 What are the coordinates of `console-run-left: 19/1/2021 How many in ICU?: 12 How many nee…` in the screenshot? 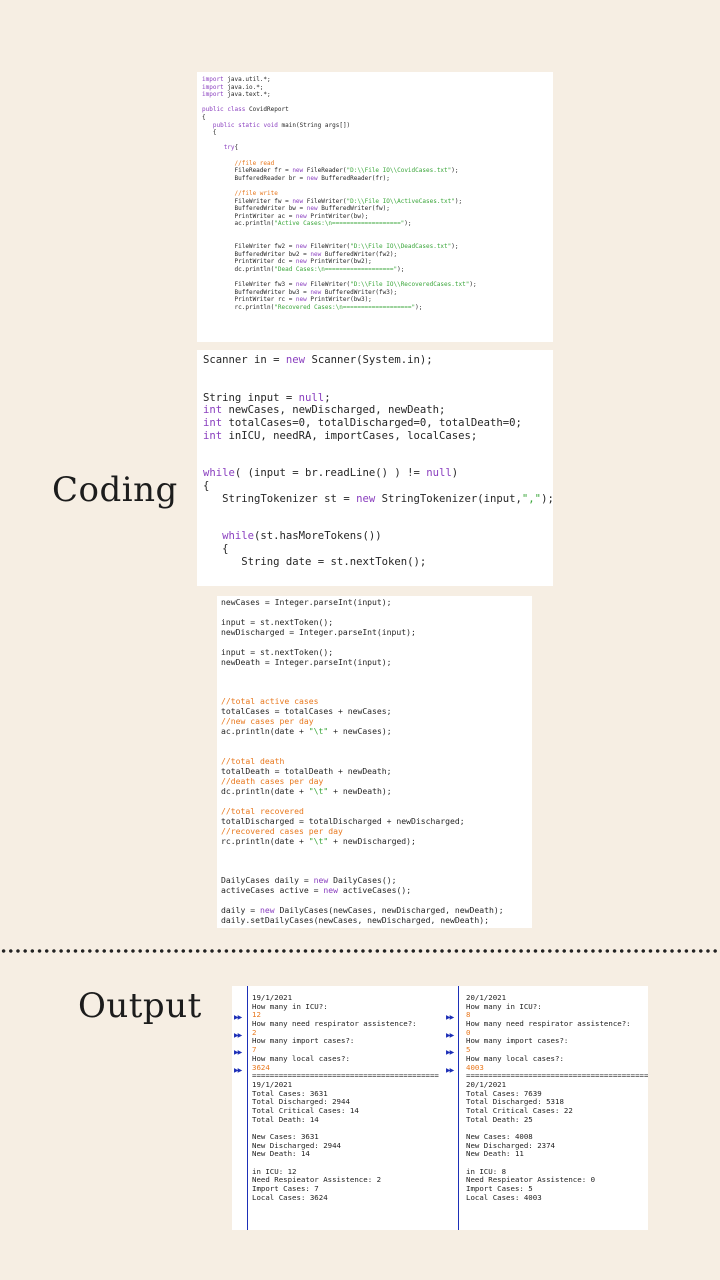 It's located at (339, 1108).